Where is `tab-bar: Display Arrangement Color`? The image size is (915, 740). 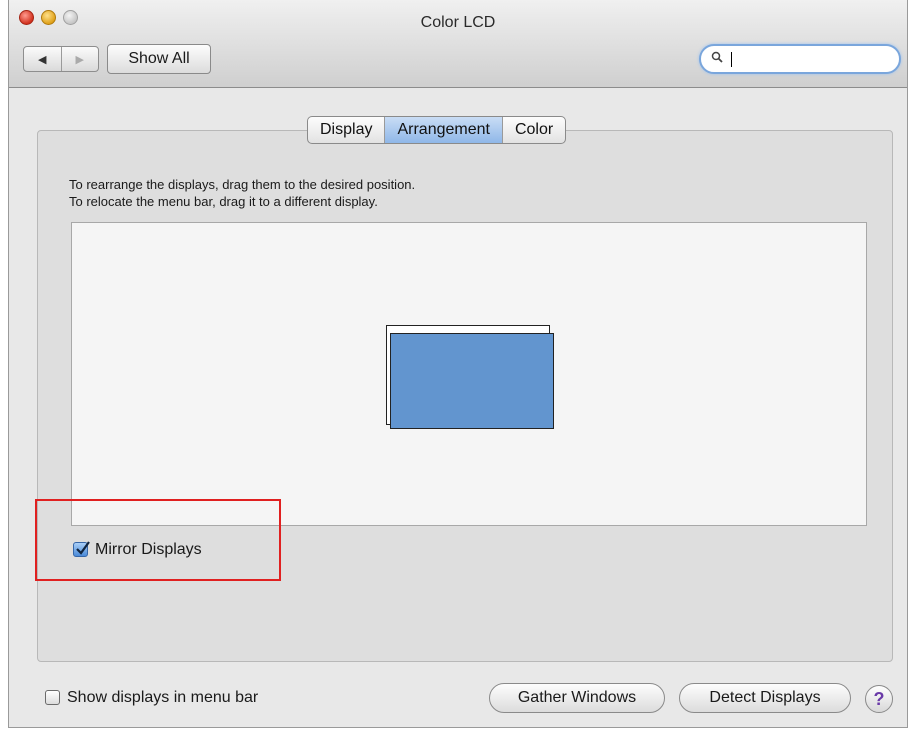 tab-bar: Display Arrangement Color is located at coordinates (437, 130).